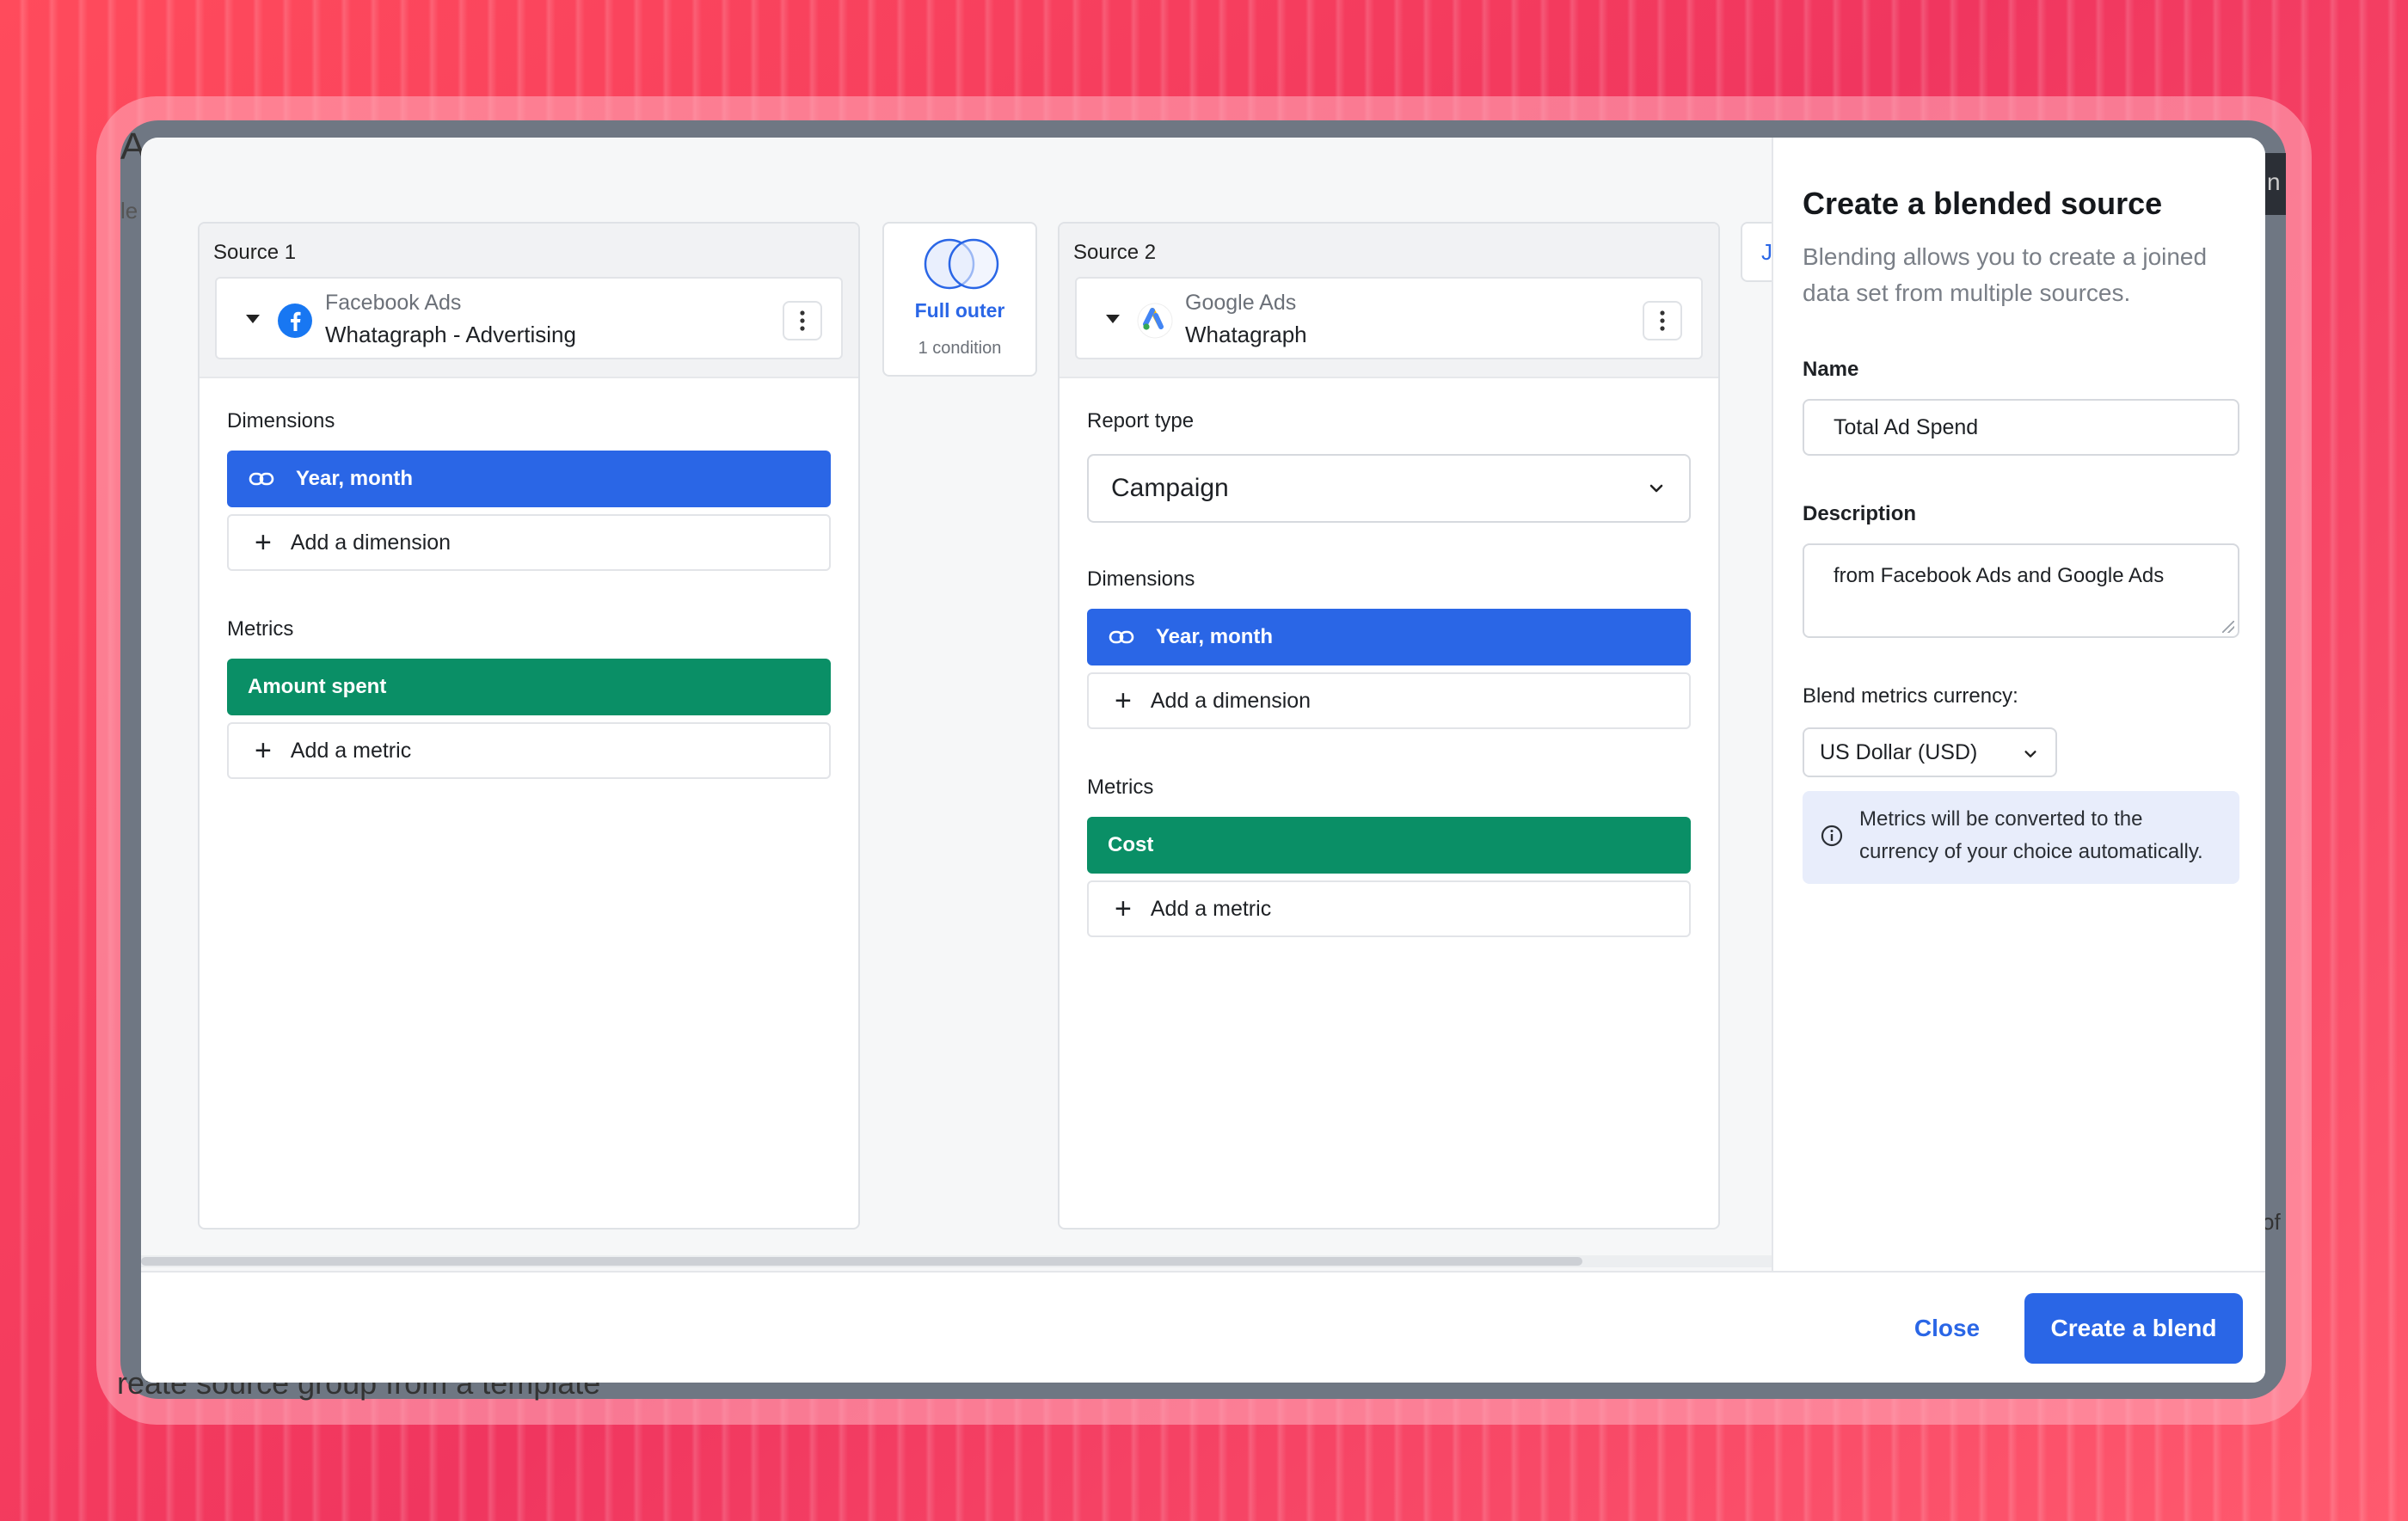 Image resolution: width=2408 pixels, height=1521 pixels. I want to click on source-1-metrics-label: Metrics, so click(260, 629).